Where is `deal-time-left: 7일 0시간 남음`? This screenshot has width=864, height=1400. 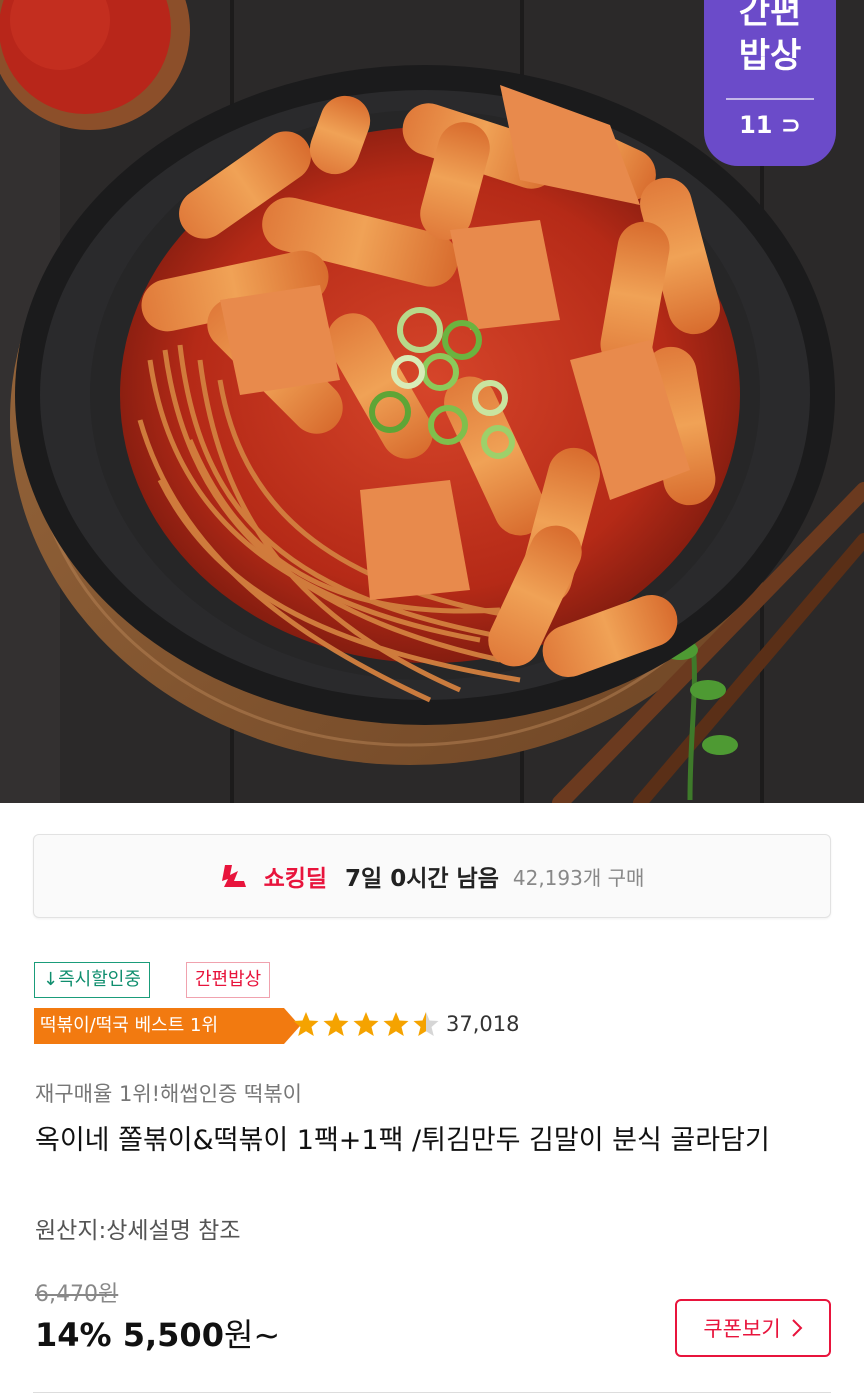 deal-time-left: 7일 0시간 남음 is located at coordinates (422, 879).